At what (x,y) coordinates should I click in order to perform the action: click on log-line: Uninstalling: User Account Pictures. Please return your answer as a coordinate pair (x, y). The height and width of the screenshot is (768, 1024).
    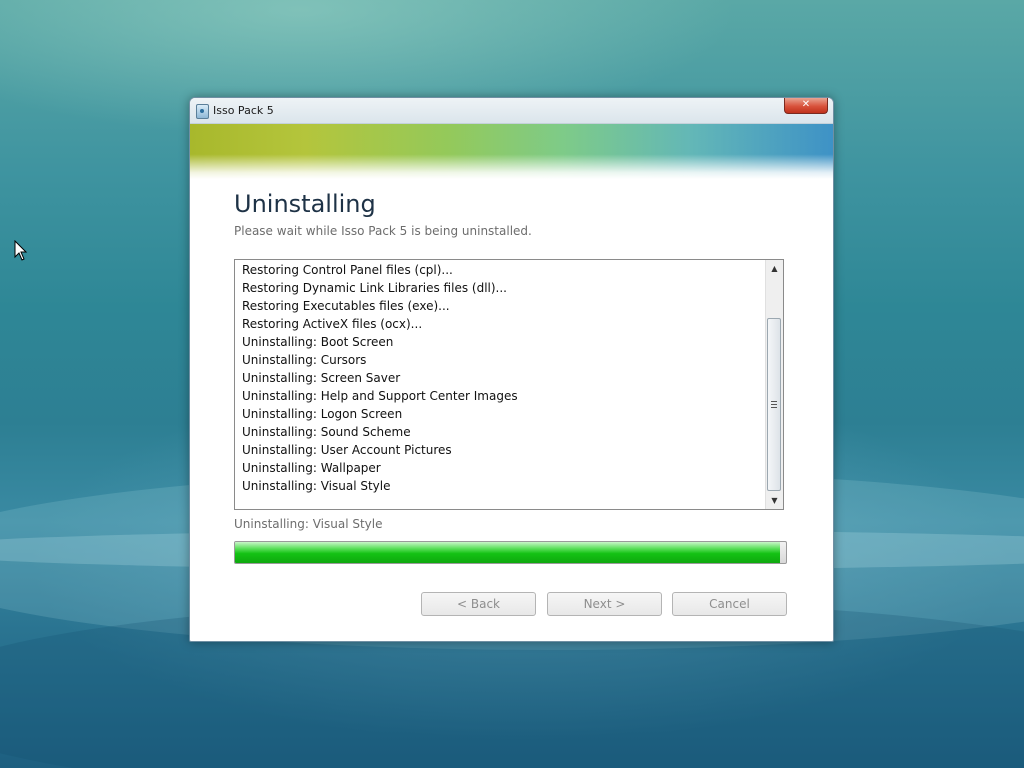
    Looking at the image, I should click on (347, 450).